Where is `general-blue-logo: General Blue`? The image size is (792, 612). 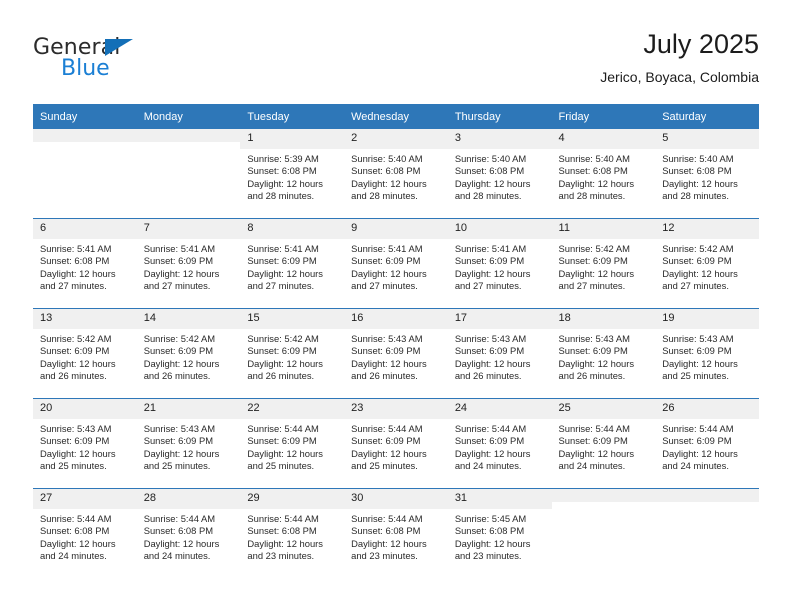
general-blue-logo: General Blue is located at coordinates (113, 61).